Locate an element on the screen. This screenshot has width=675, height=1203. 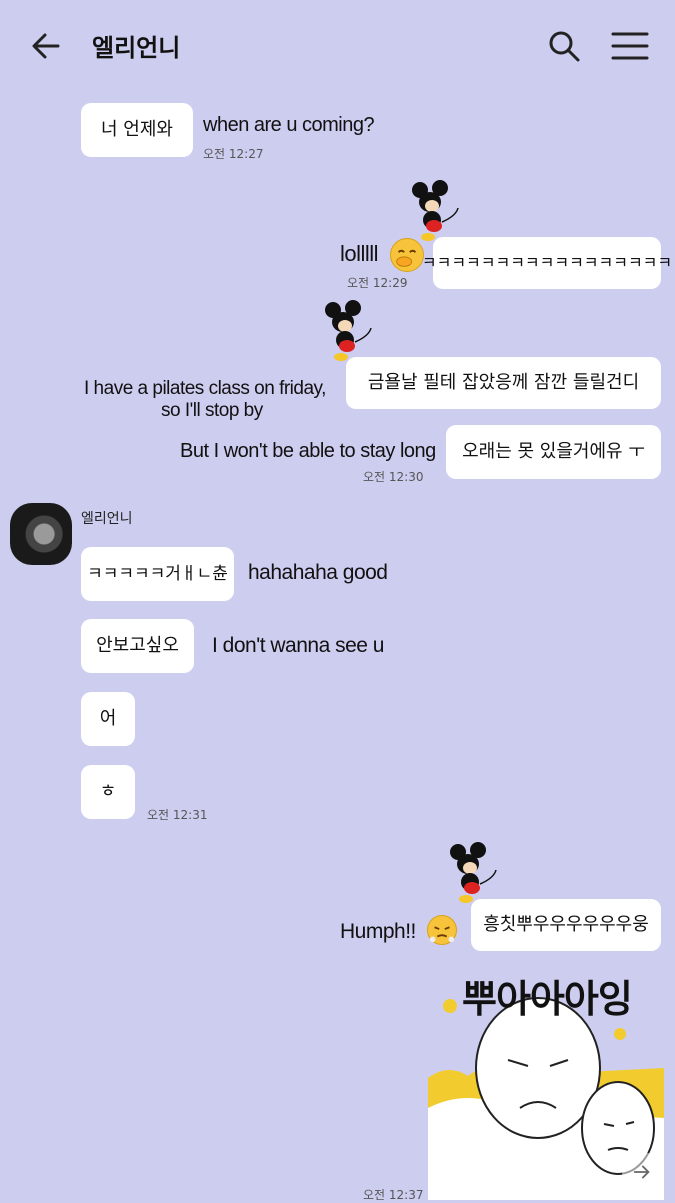
translation-note: when are u coming? is located at coordinates (289, 125).